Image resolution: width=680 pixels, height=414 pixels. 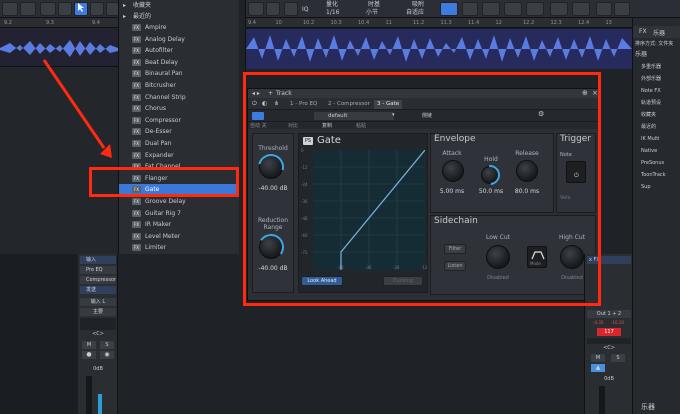 What do you see at coordinates (98, 290) in the screenshot?
I see `send-slot: 发送` at bounding box center [98, 290].